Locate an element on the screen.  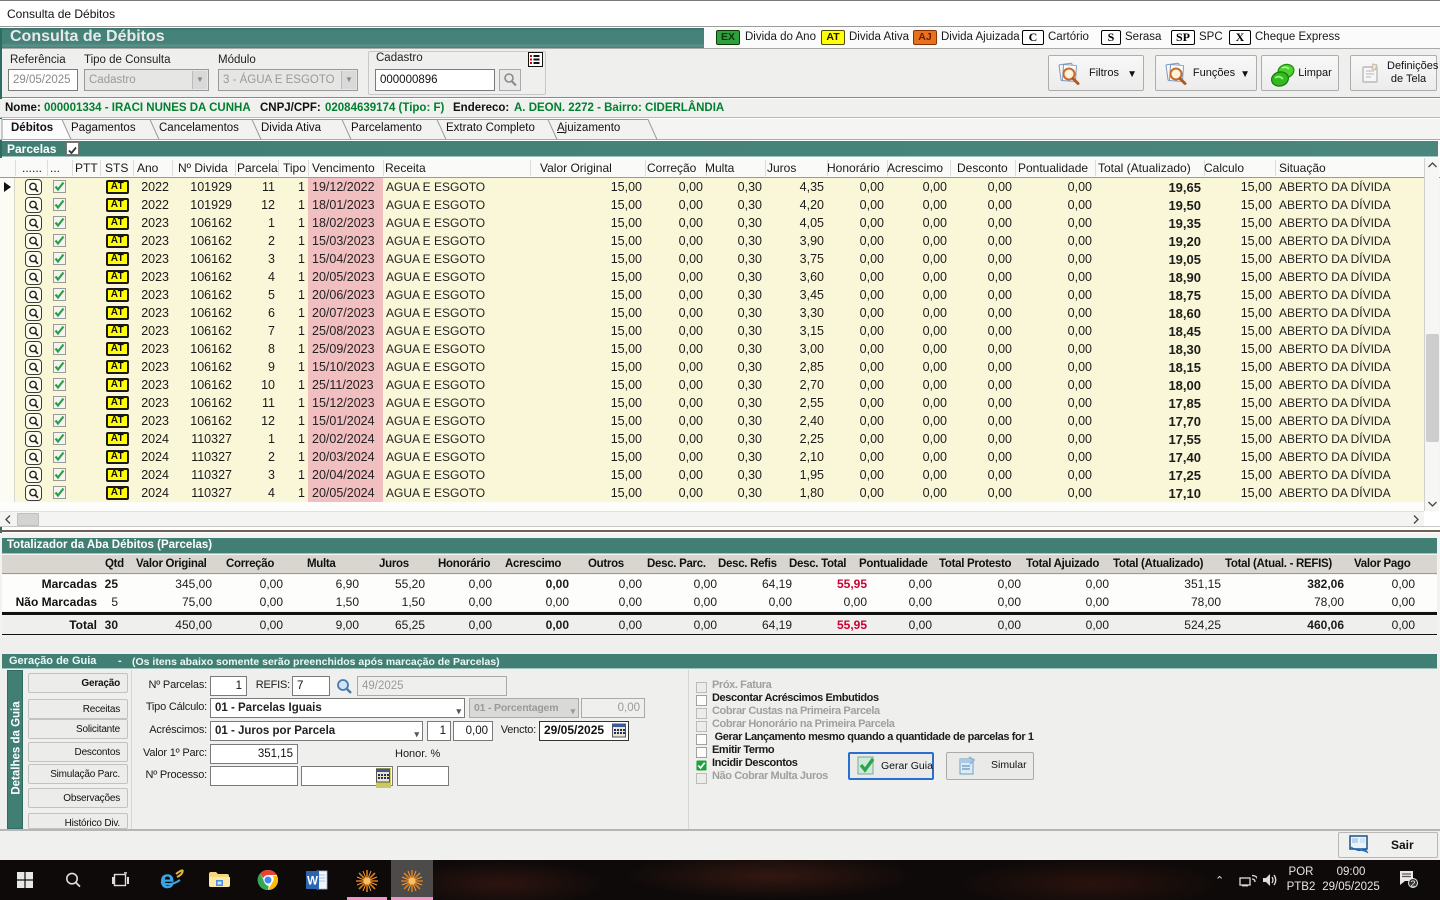
svg-text: e is located at coordinates (167, 880).